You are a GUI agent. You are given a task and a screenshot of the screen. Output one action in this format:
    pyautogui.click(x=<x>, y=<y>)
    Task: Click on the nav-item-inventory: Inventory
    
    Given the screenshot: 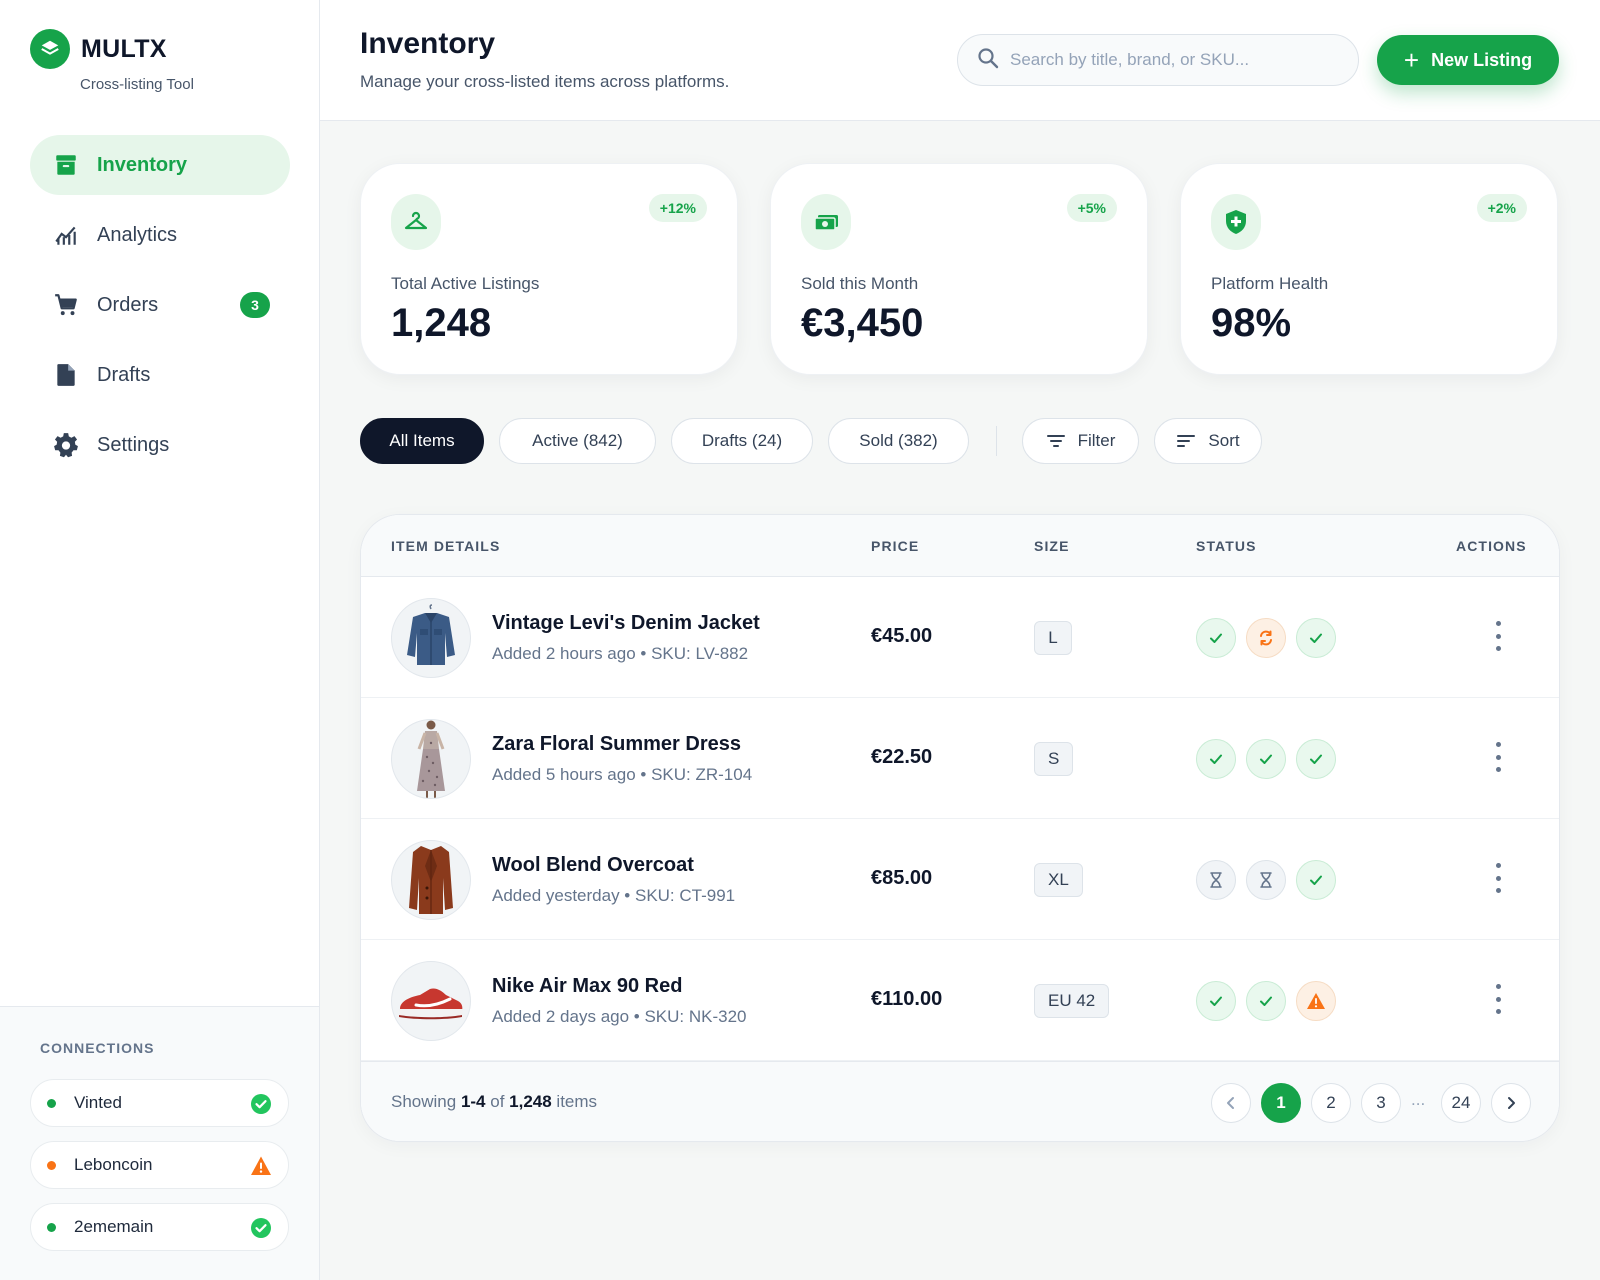 What is the action you would take?
    pyautogui.click(x=160, y=165)
    